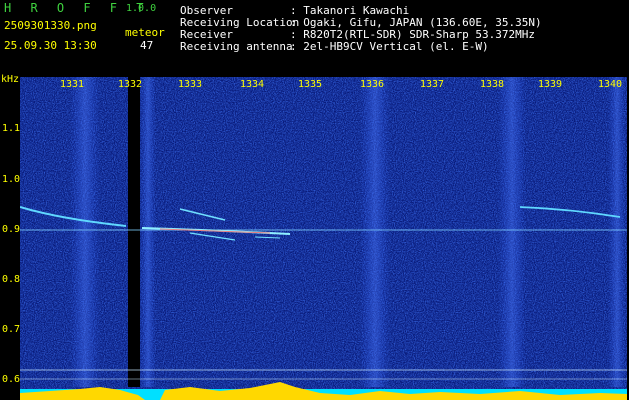 This screenshot has height=400, width=629. What do you see at coordinates (11, 229) in the screenshot?
I see `y-tick: 0.9` at bounding box center [11, 229].